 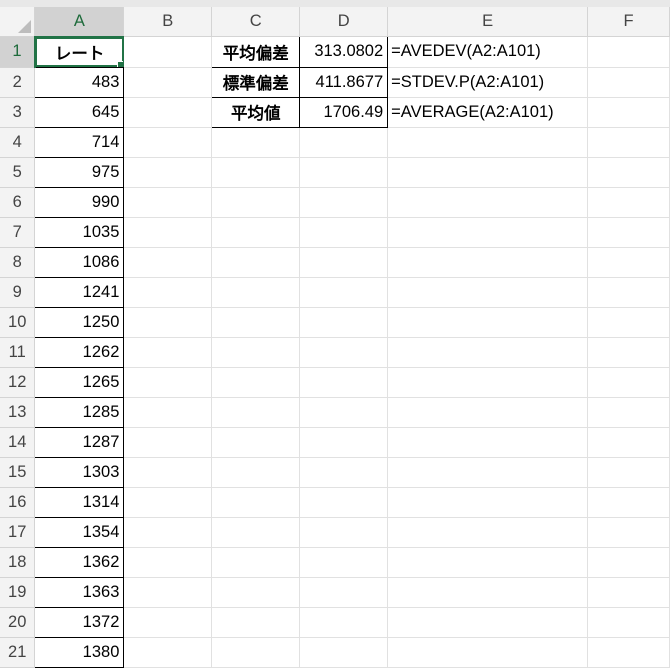 What do you see at coordinates (18, 562) in the screenshot?
I see `row-header: 18` at bounding box center [18, 562].